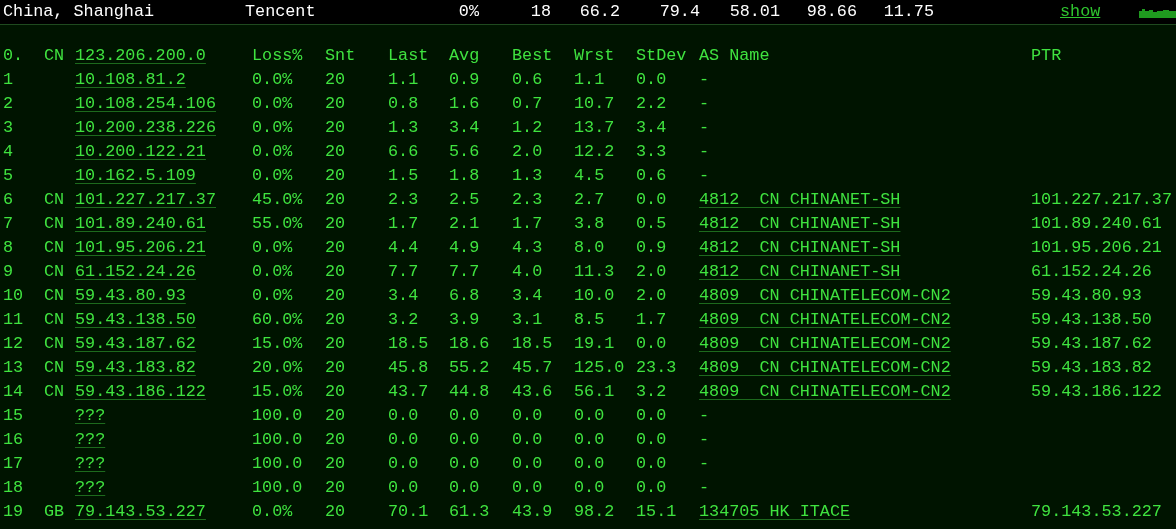 Image resolution: width=1176 pixels, height=529 pixels. I want to click on ip-link: 59.43.183.82, so click(135, 367).